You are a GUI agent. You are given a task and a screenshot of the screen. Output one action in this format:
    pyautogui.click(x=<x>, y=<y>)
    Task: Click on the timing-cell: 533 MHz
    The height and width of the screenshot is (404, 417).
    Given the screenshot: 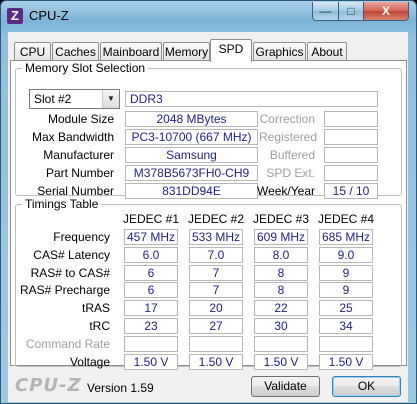 What is the action you would take?
    pyautogui.click(x=216, y=237)
    